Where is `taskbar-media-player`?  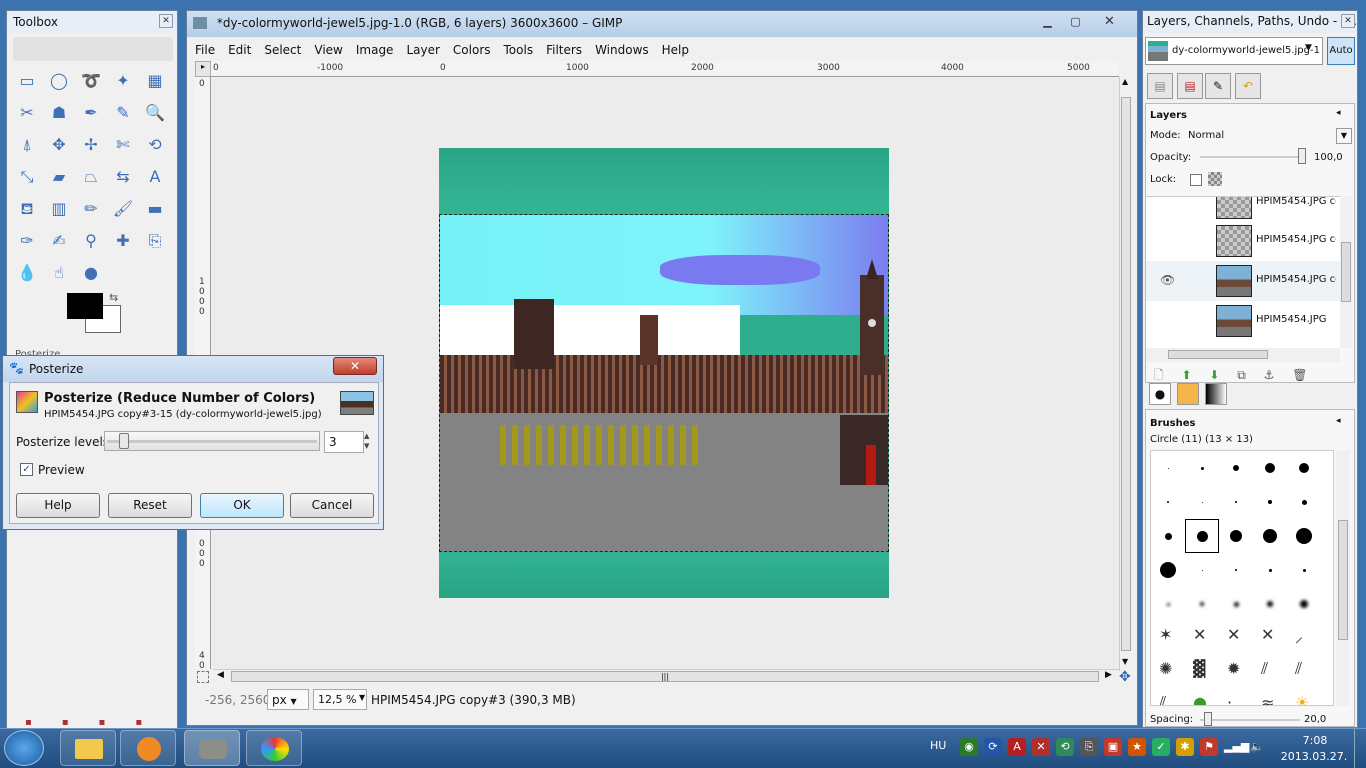 taskbar-media-player is located at coordinates (148, 748).